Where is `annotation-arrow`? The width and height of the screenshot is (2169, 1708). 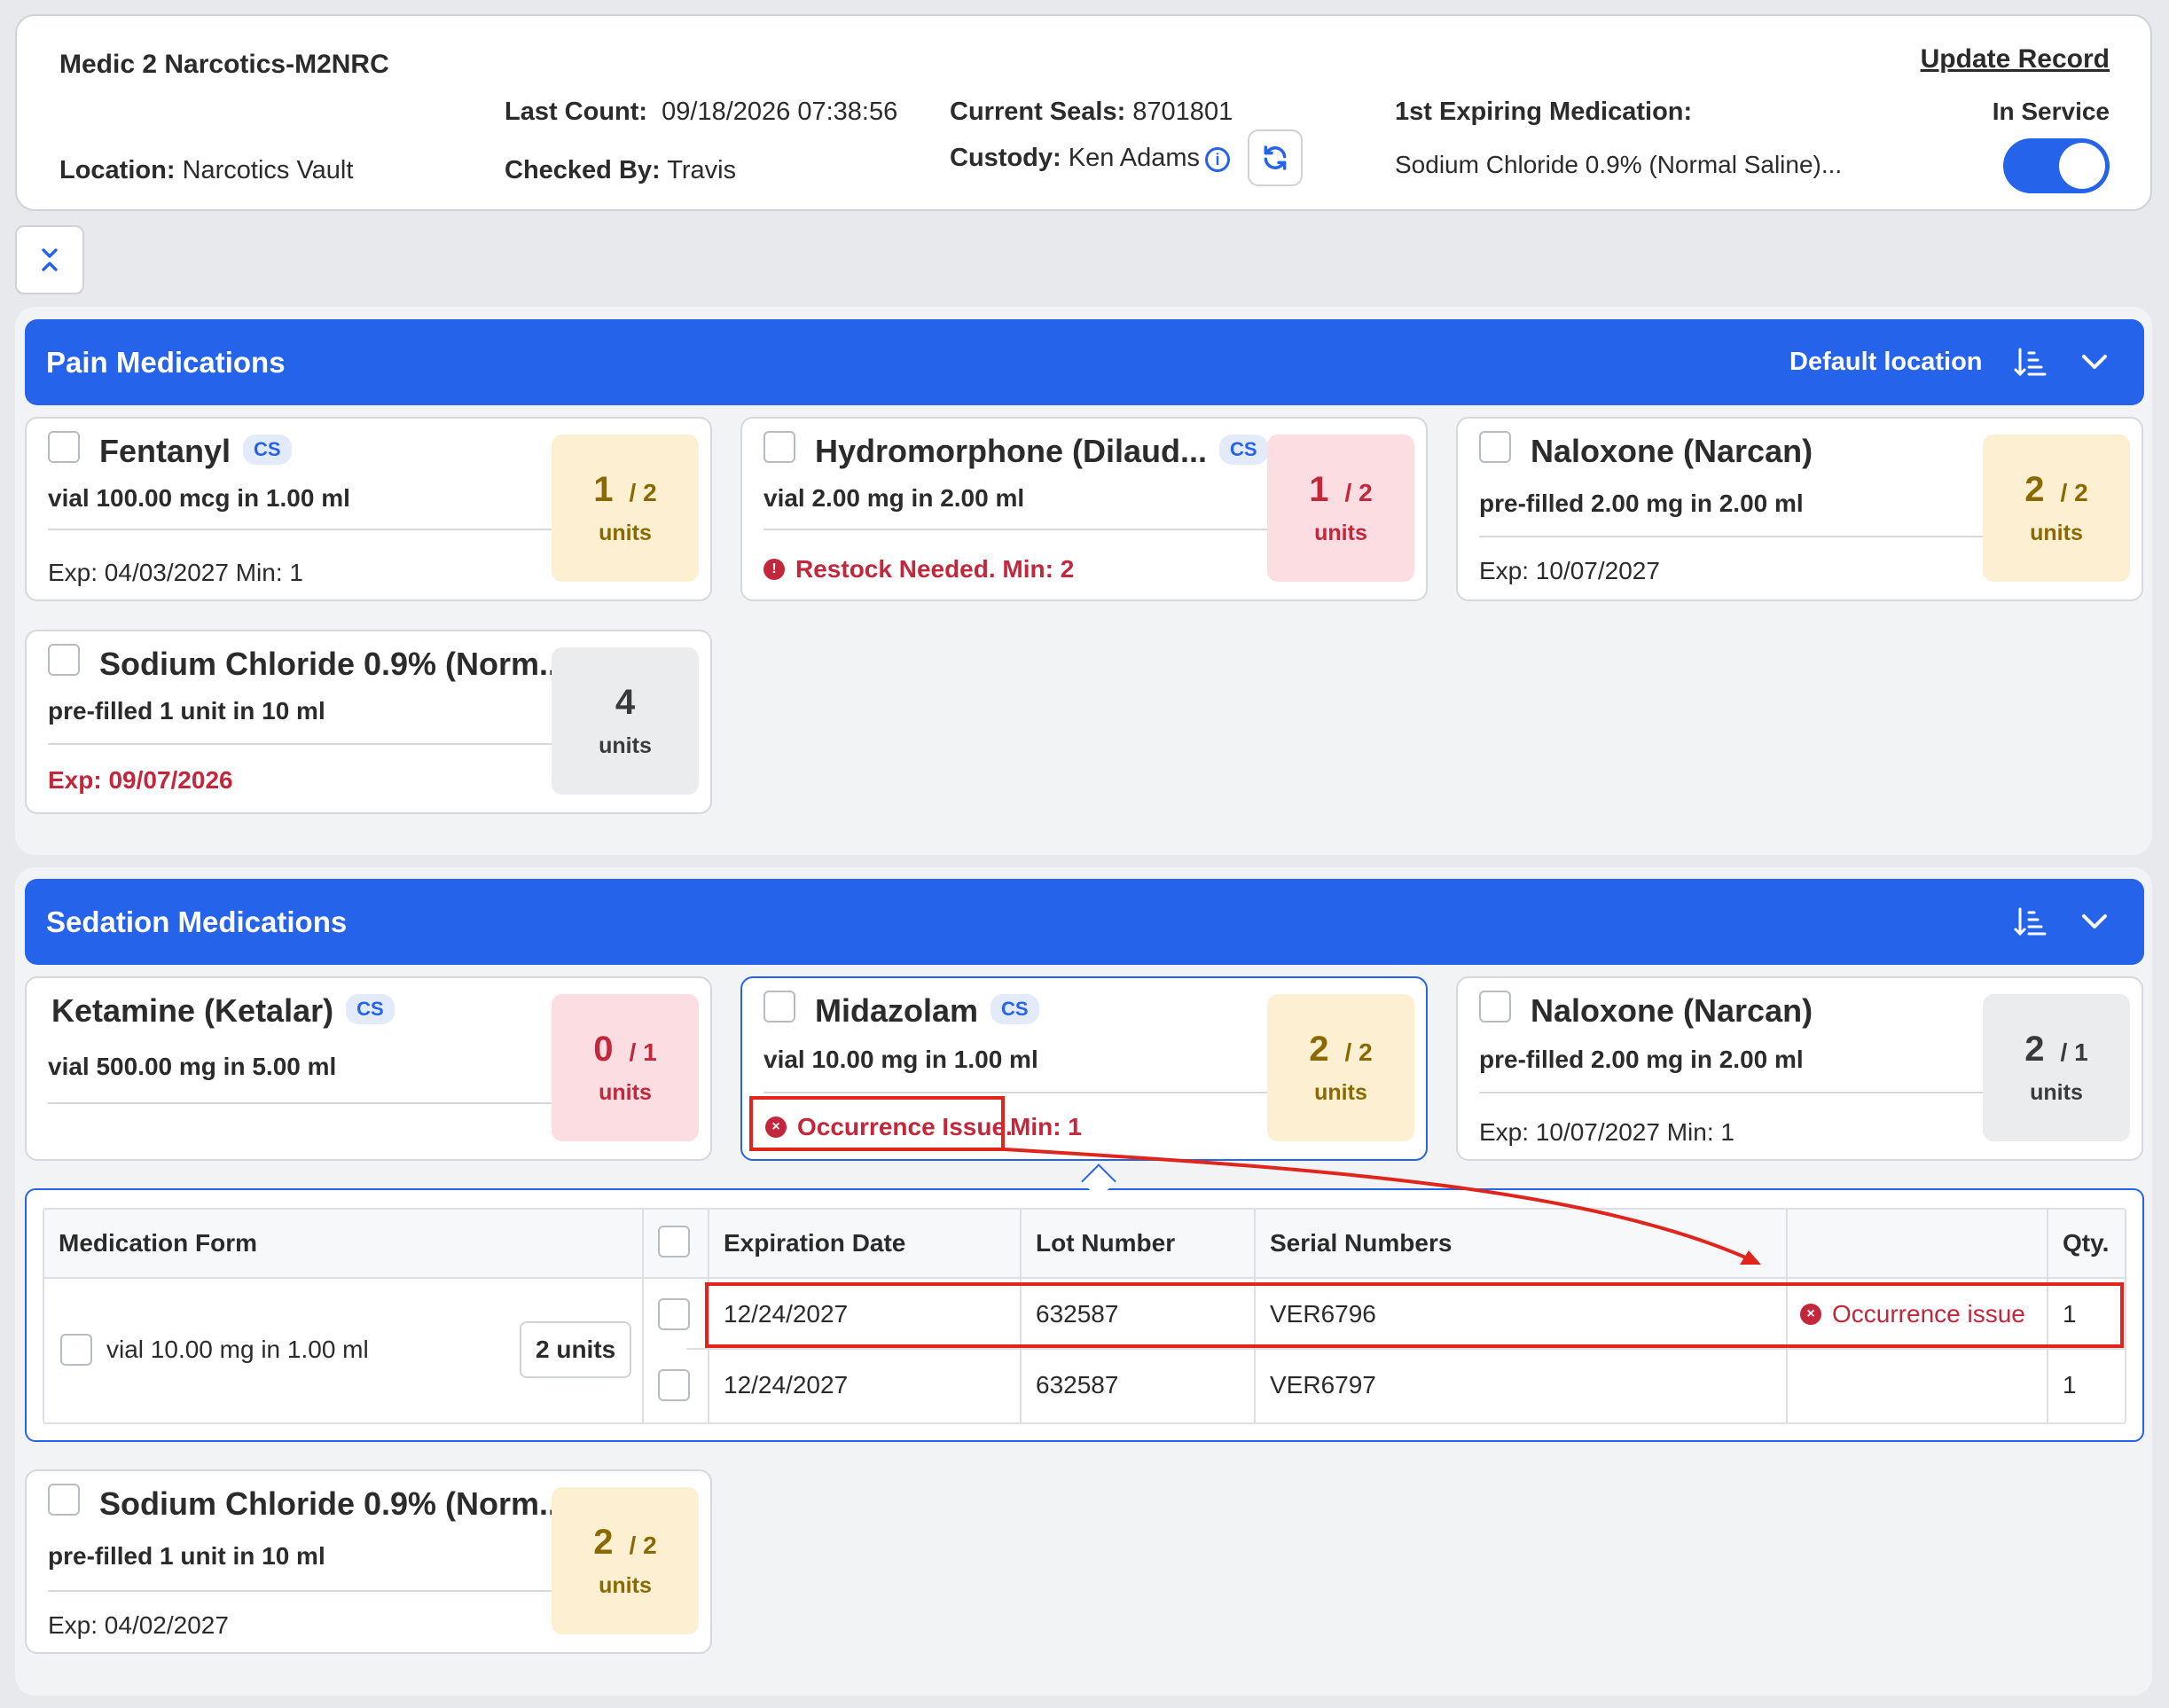
annotation-arrow is located at coordinates (1382, 1206).